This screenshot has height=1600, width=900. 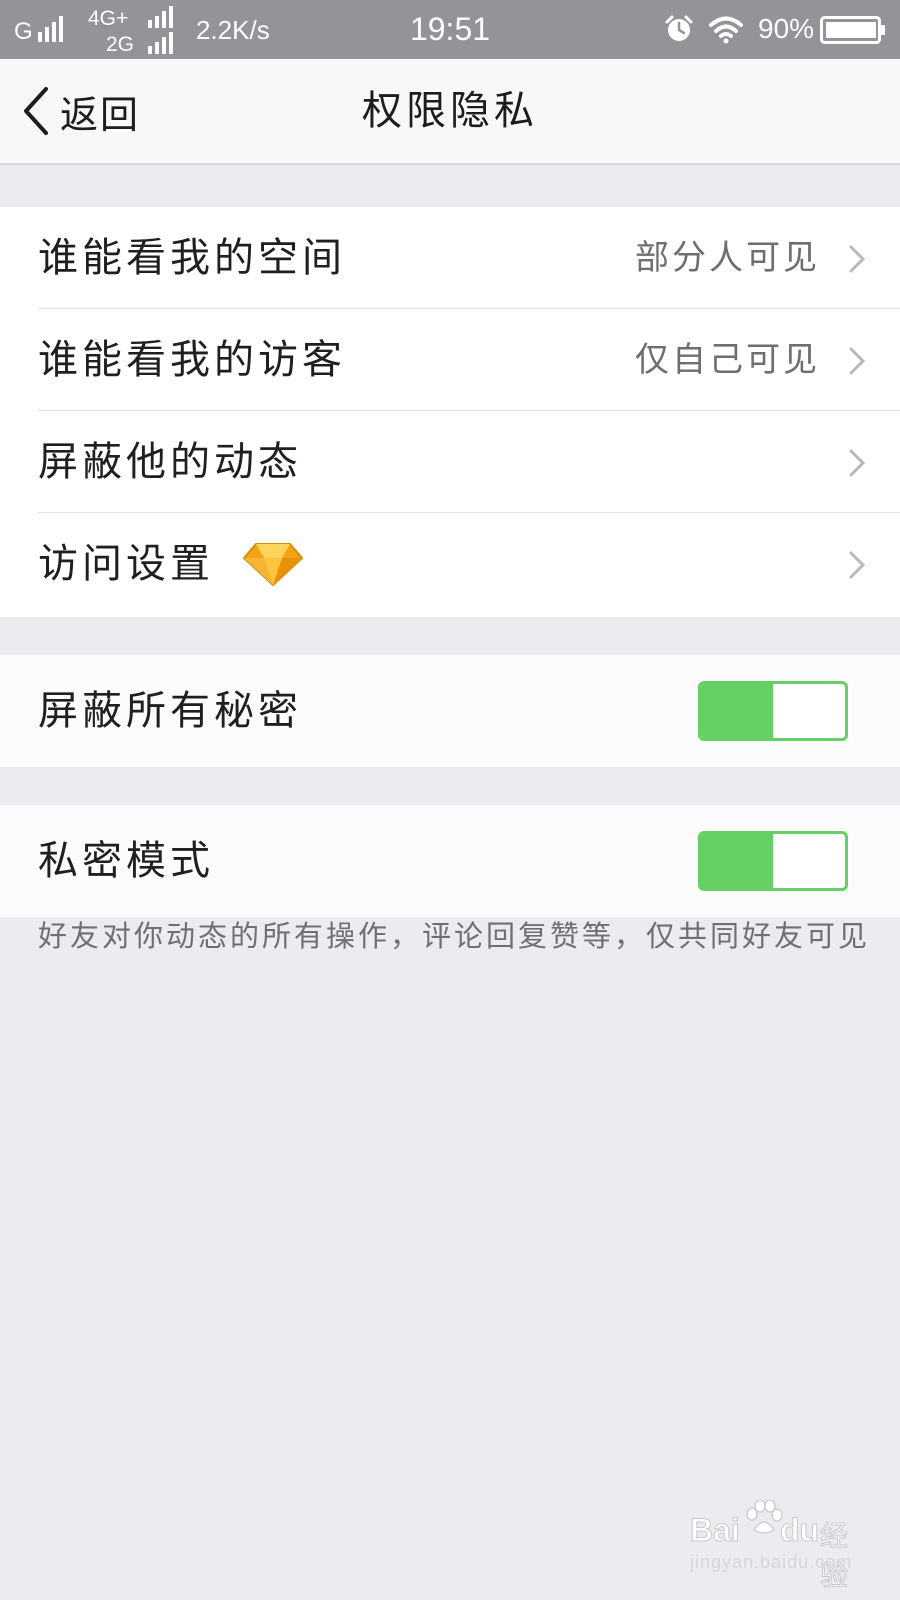 I want to click on watermark: Bai du 经验 jingyan.baidu.com, so click(x=780, y=1546).